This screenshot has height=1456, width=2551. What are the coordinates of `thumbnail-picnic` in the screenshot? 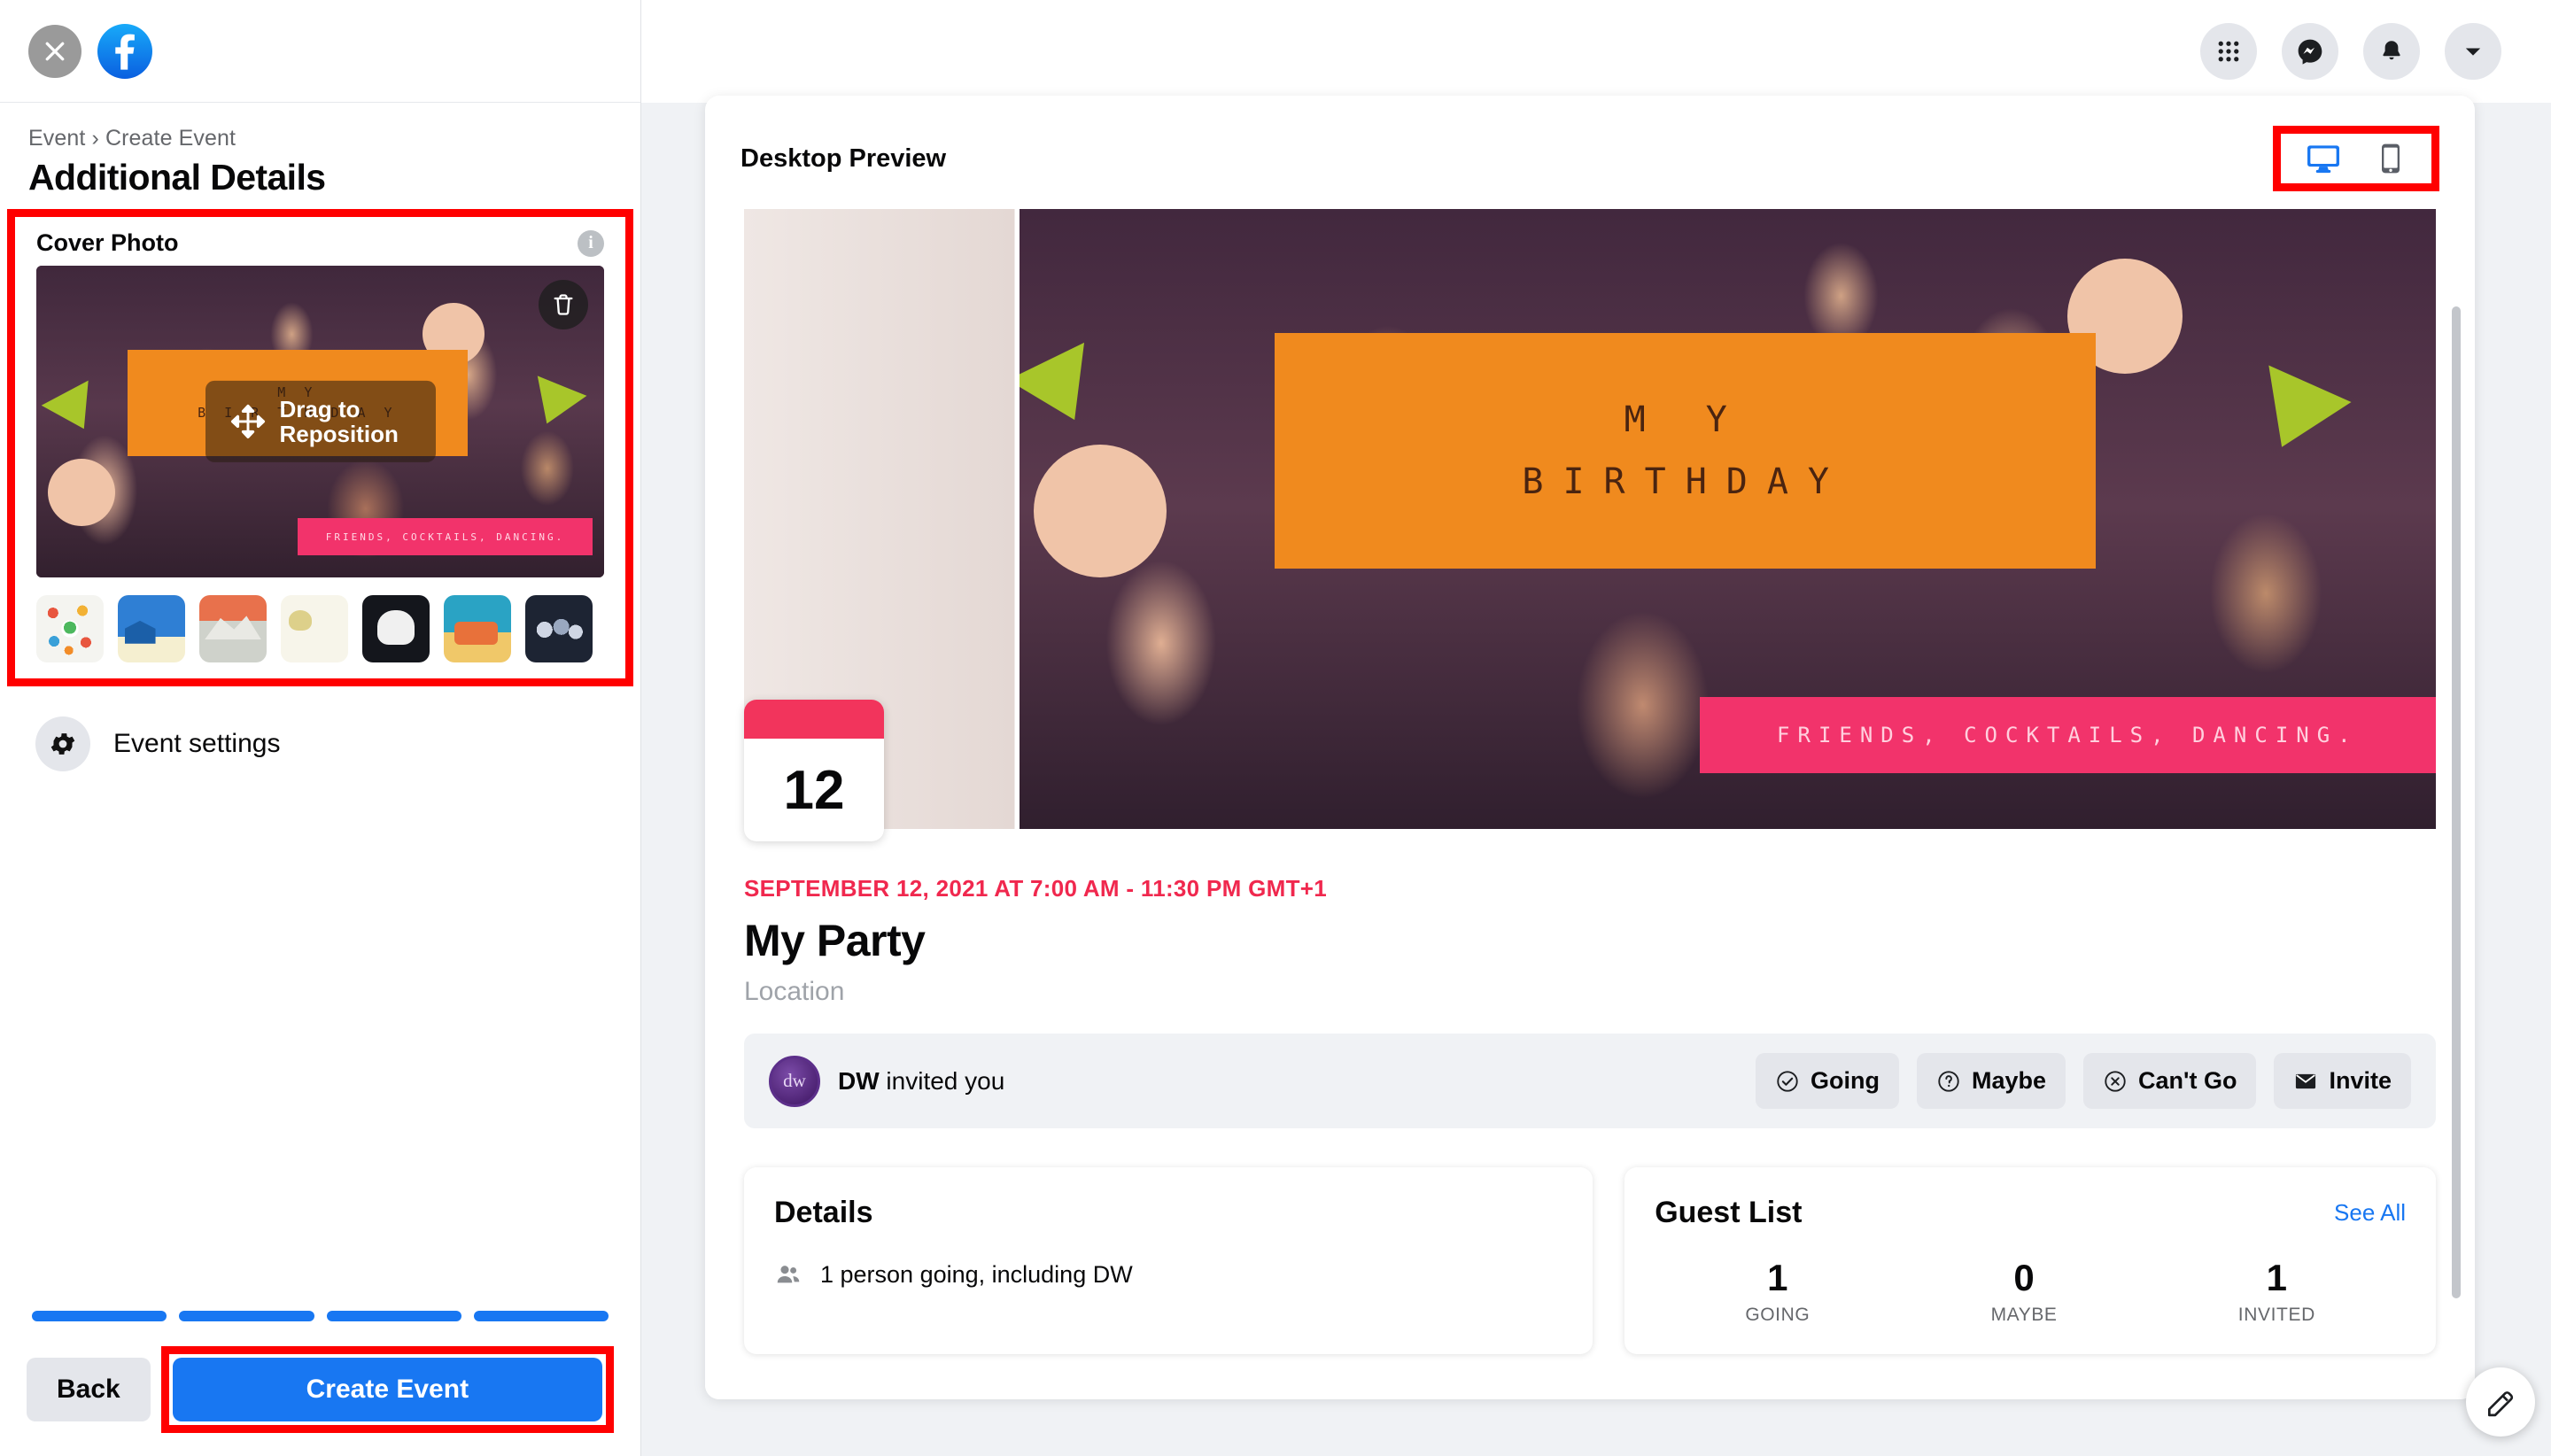 It's located at (70, 628).